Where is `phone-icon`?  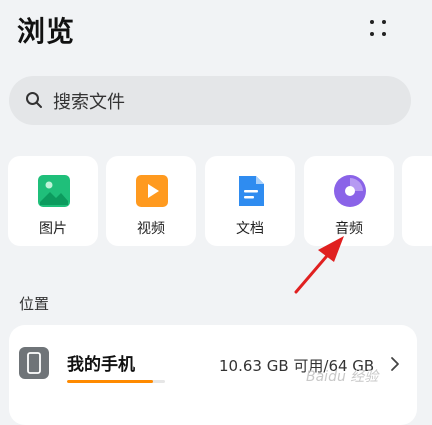 phone-icon is located at coordinates (34, 363).